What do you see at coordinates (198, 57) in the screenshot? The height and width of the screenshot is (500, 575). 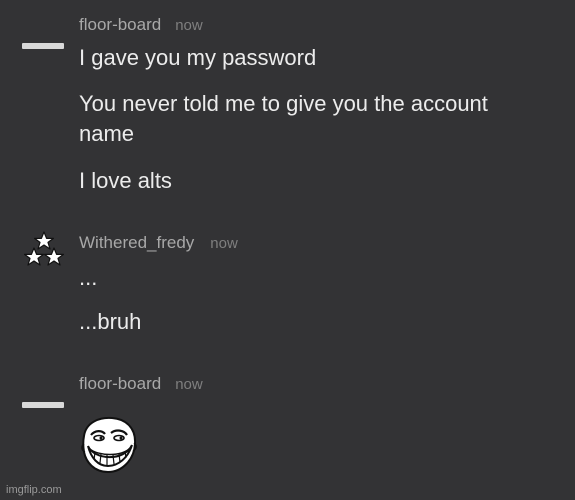 I see `message-text: I gave you my password` at bounding box center [198, 57].